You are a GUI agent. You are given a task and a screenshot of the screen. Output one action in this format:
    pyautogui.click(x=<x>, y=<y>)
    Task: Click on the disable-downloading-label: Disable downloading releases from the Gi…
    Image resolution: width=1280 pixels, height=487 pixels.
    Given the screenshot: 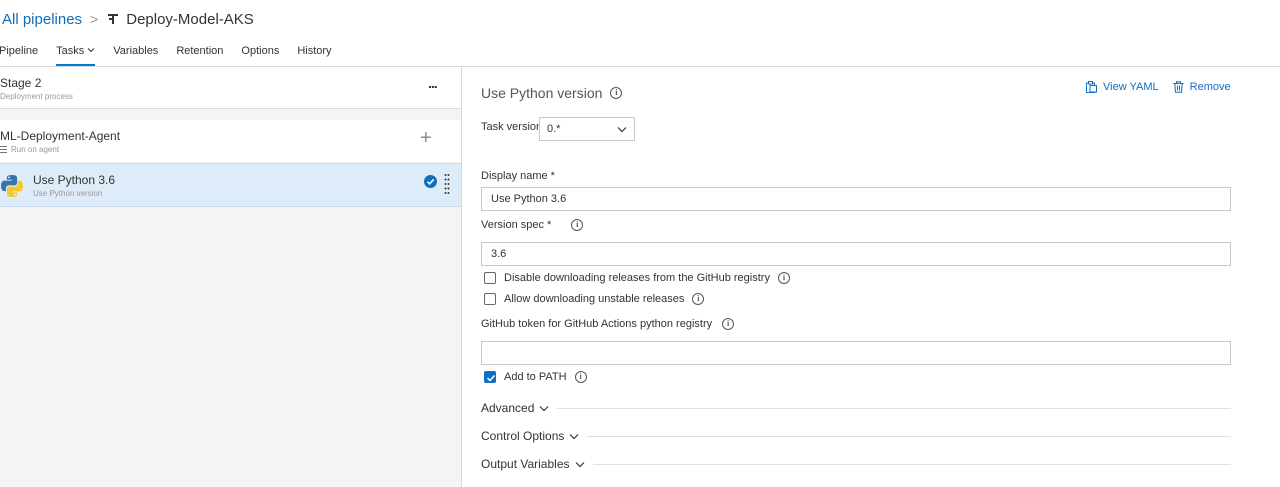 What is the action you would take?
    pyautogui.click(x=637, y=278)
    